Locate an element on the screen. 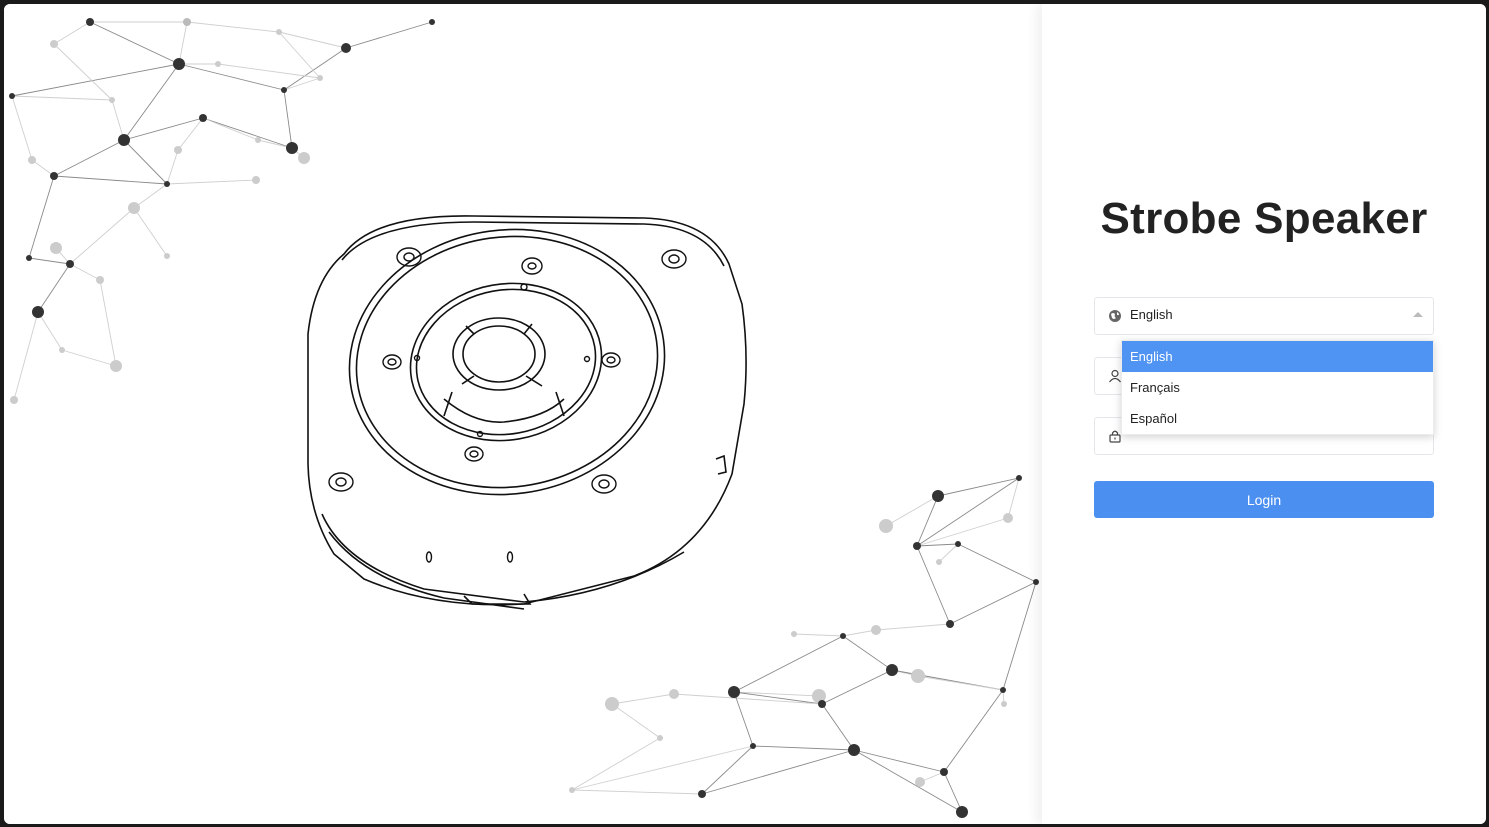 This screenshot has width=1489, height=827. language-option-french: Français is located at coordinates (1277, 387).